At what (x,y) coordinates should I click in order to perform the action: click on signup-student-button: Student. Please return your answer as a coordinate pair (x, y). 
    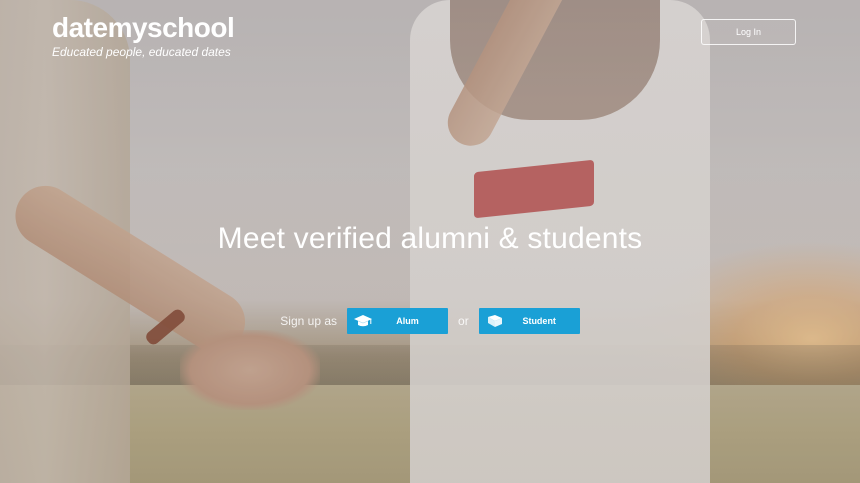
    Looking at the image, I should click on (529, 321).